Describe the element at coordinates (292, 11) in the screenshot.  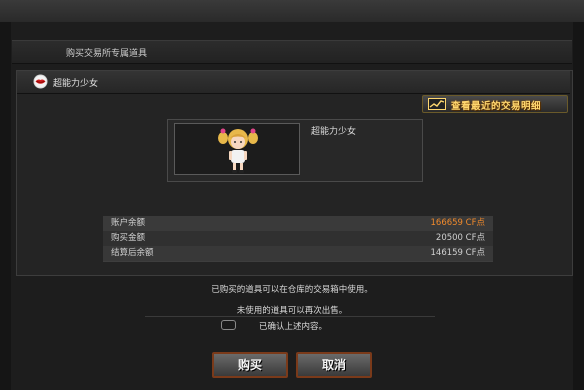
I see `top-band` at that location.